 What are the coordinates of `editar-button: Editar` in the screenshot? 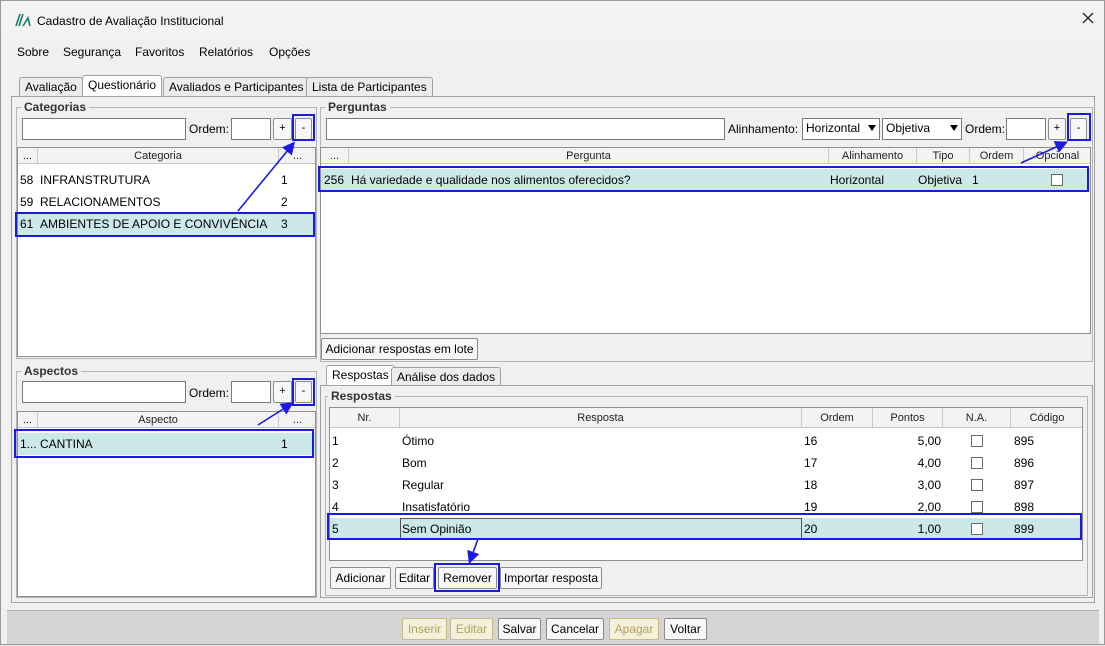 It's located at (471, 629).